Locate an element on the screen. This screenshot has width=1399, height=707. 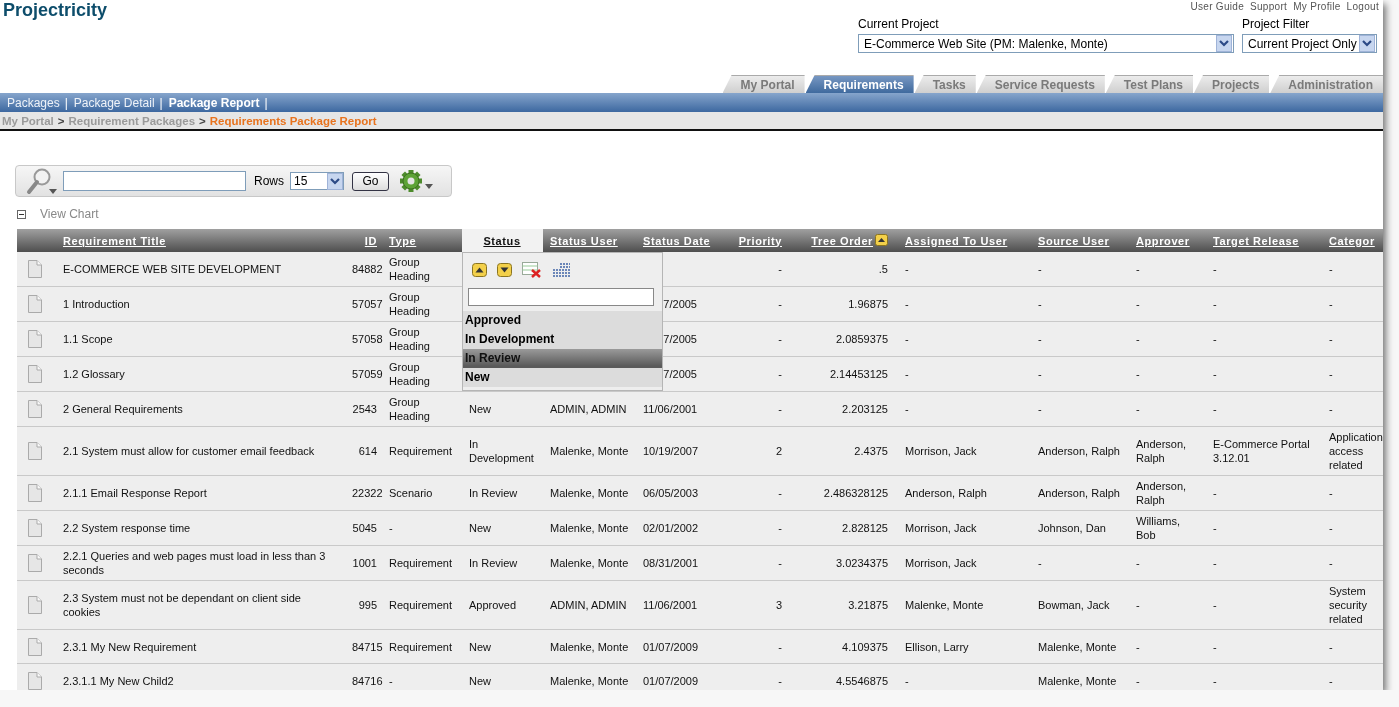
column-header: Approver is located at coordinates (1166, 240).